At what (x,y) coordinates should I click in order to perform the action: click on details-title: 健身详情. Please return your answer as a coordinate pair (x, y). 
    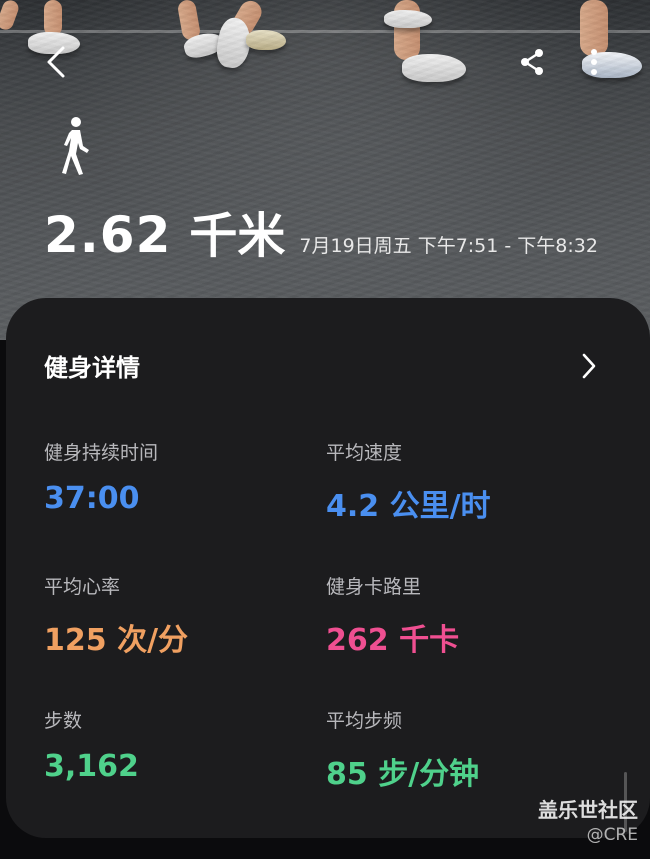
    Looking at the image, I should click on (92, 368).